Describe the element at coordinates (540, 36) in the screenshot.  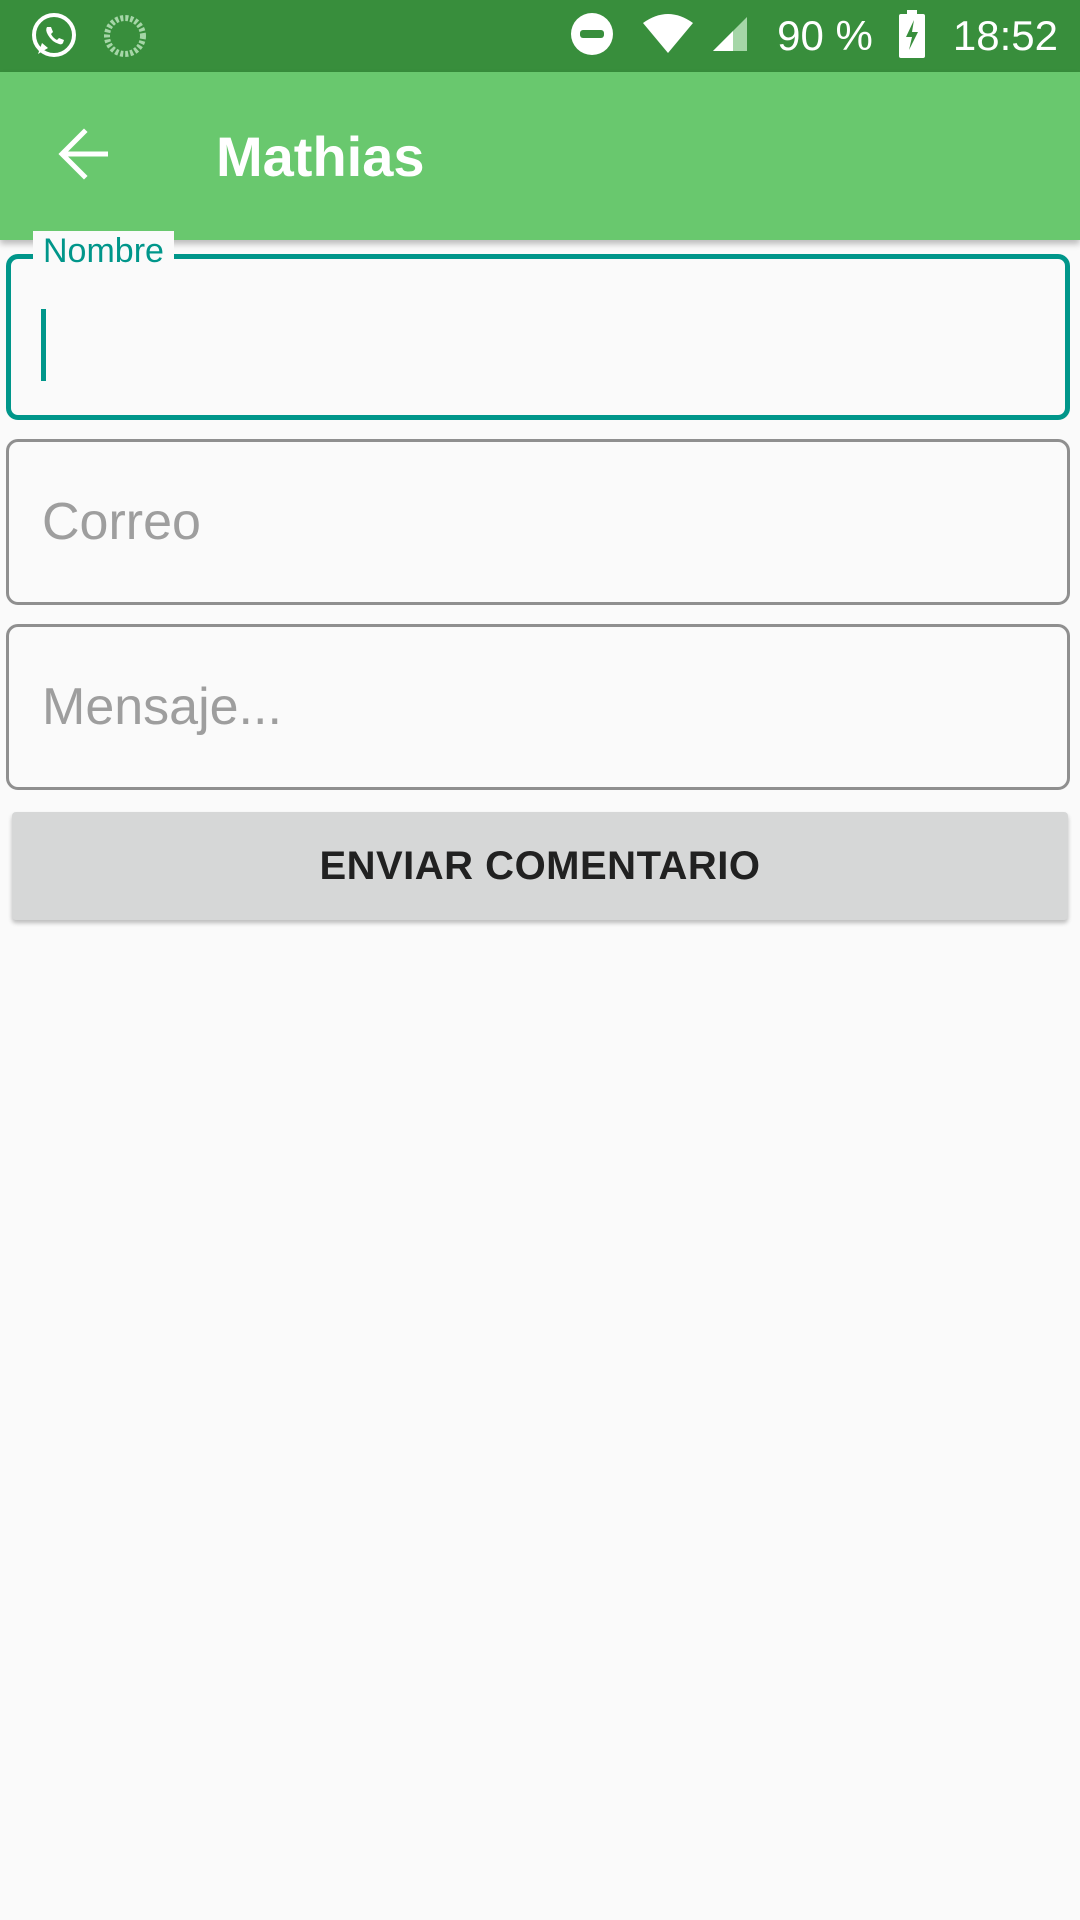
I see `status-bar: 90 % 18:52` at that location.